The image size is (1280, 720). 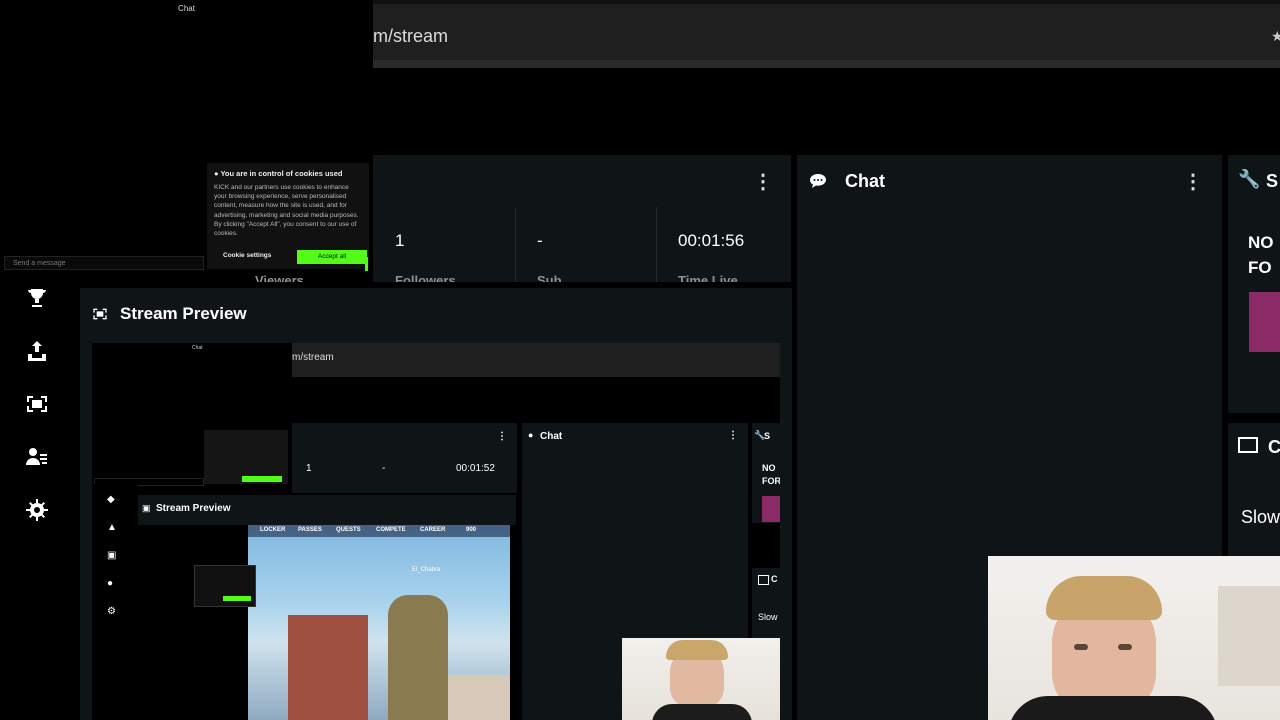 I want to click on stream-preview-title: Stream Preview, so click(x=183, y=313).